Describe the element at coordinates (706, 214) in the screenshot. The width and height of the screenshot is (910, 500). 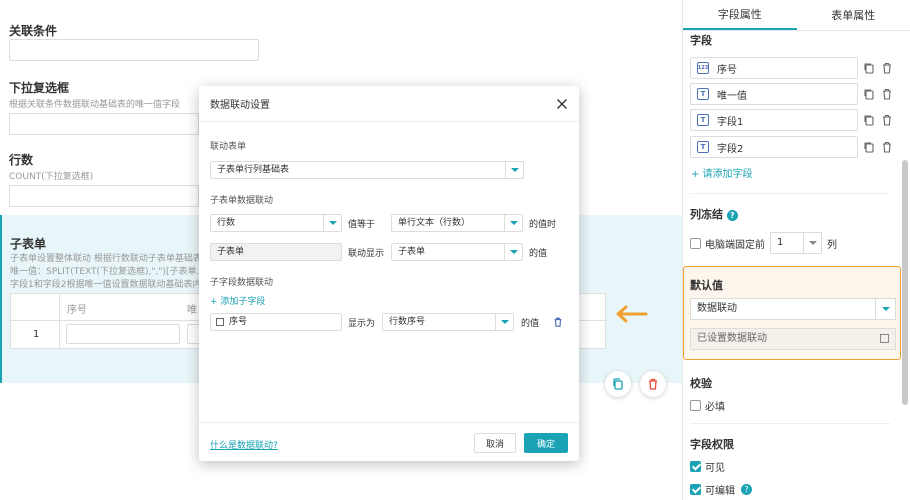
I see `freeze-title-text: 列冻结` at that location.